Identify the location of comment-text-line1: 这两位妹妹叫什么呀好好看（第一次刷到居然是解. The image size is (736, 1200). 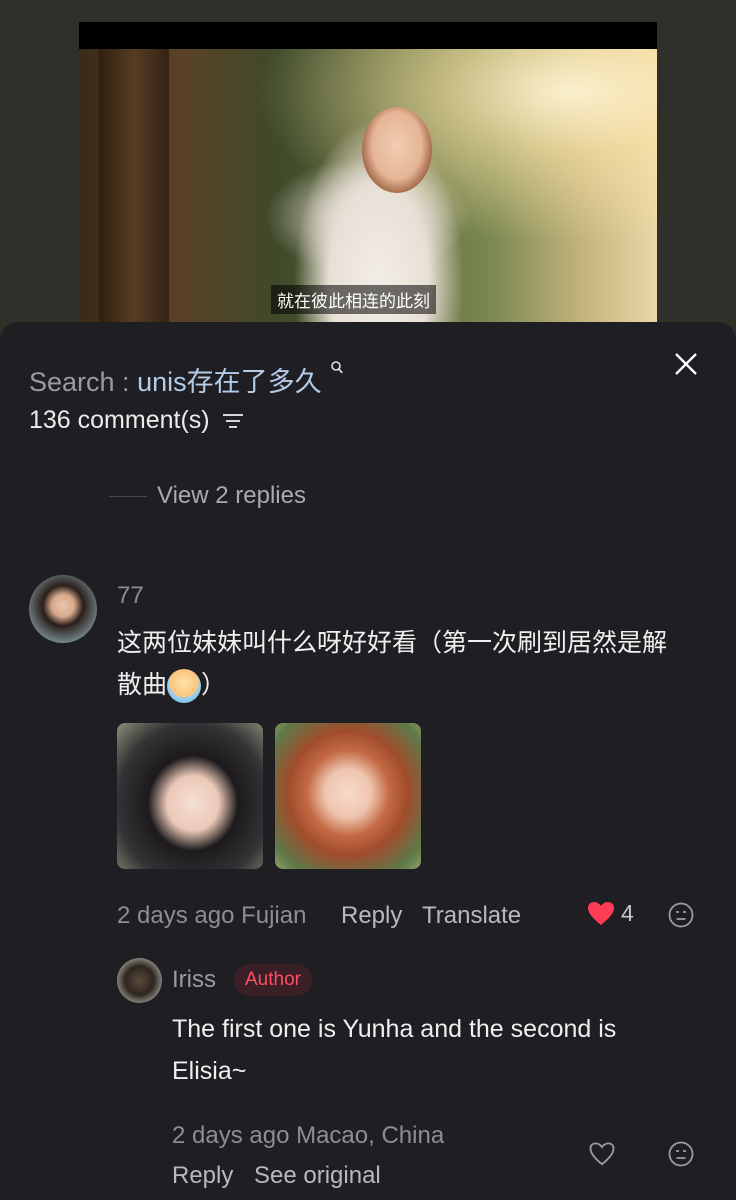
(392, 643).